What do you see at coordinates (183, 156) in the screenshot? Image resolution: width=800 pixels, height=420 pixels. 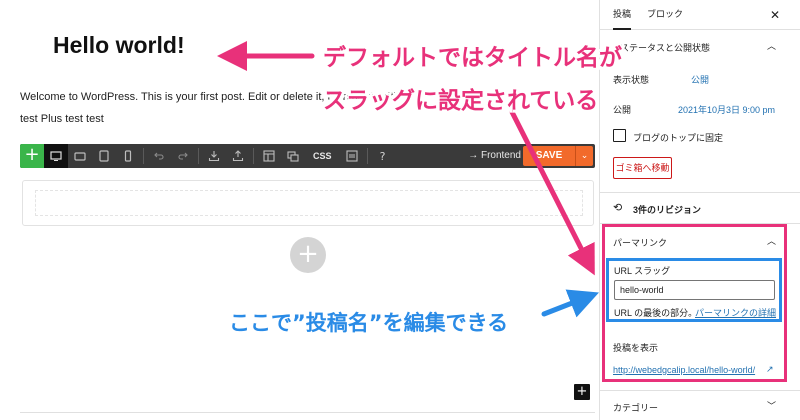 I see `redo-icon` at bounding box center [183, 156].